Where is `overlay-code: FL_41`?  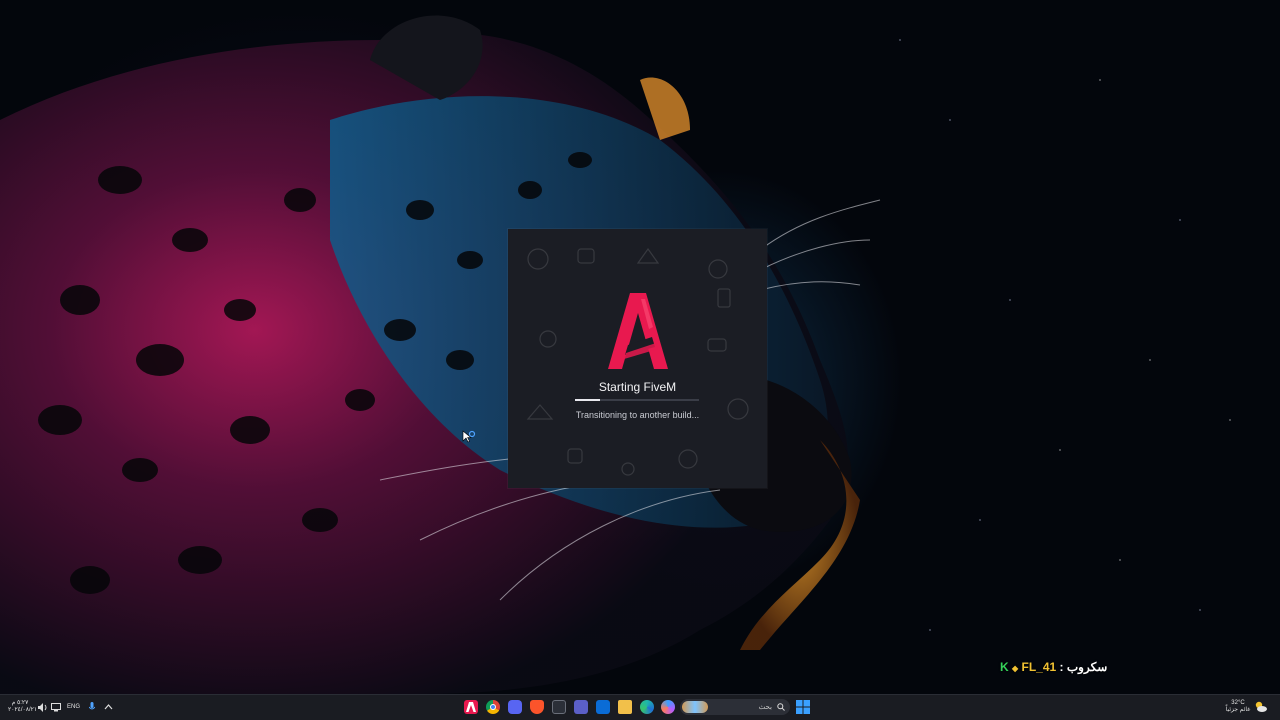 overlay-code: FL_41 is located at coordinates (1039, 667).